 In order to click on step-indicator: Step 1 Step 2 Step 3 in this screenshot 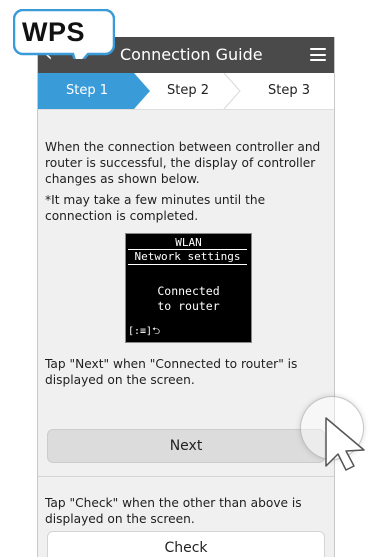, I will do `click(186, 91)`.